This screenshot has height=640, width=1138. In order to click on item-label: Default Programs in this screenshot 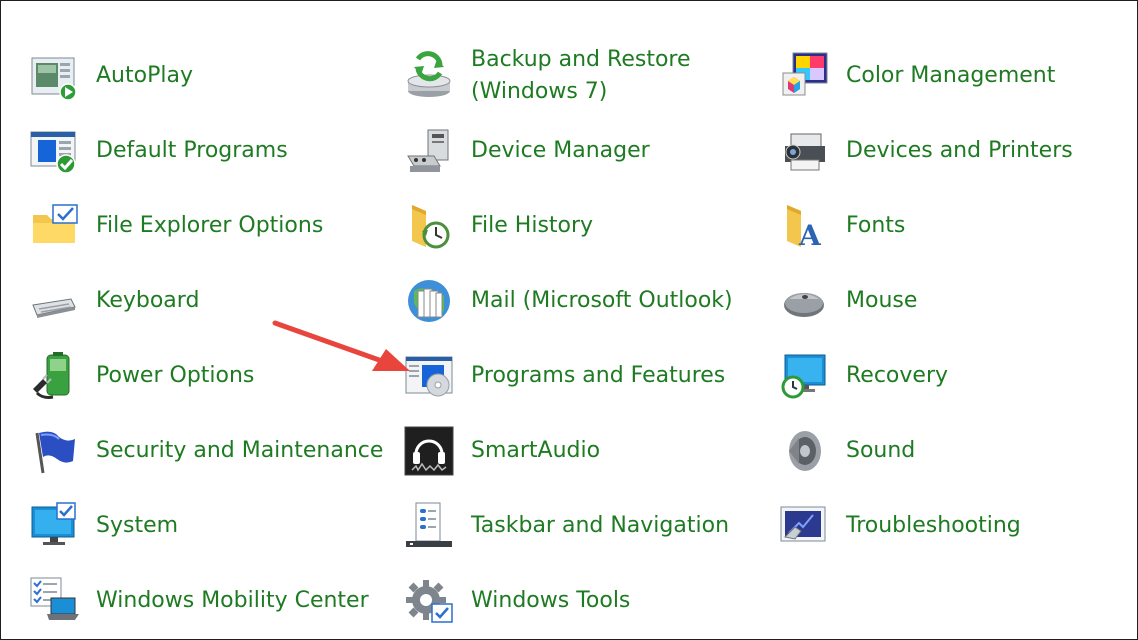, I will do `click(192, 151)`.